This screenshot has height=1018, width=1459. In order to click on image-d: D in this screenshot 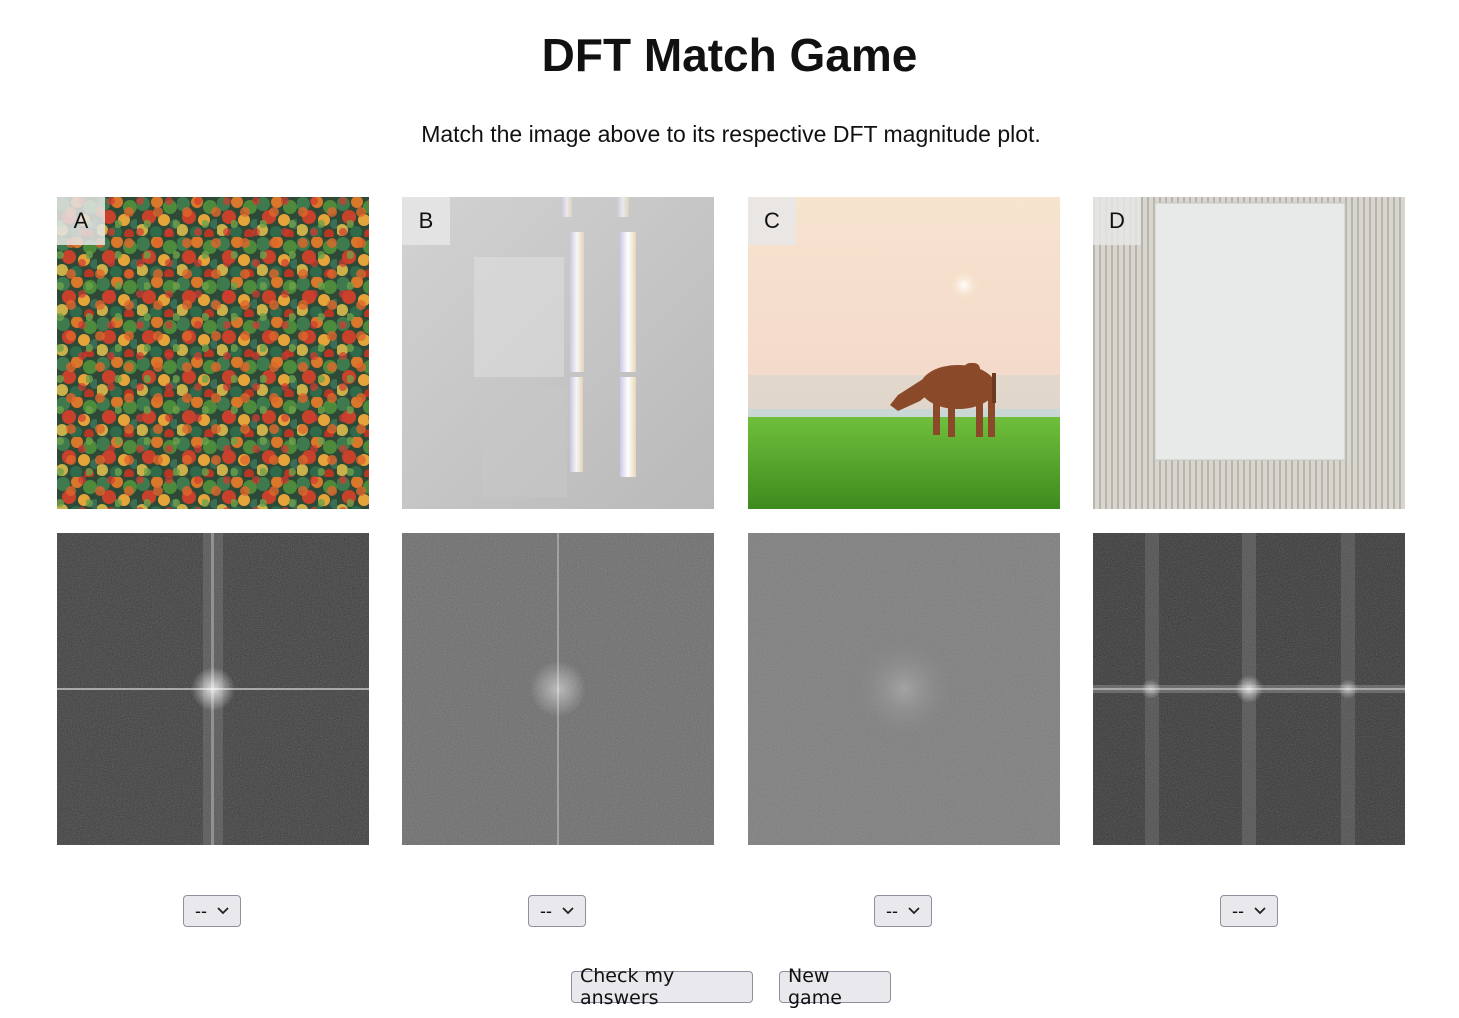, I will do `click(1249, 353)`.